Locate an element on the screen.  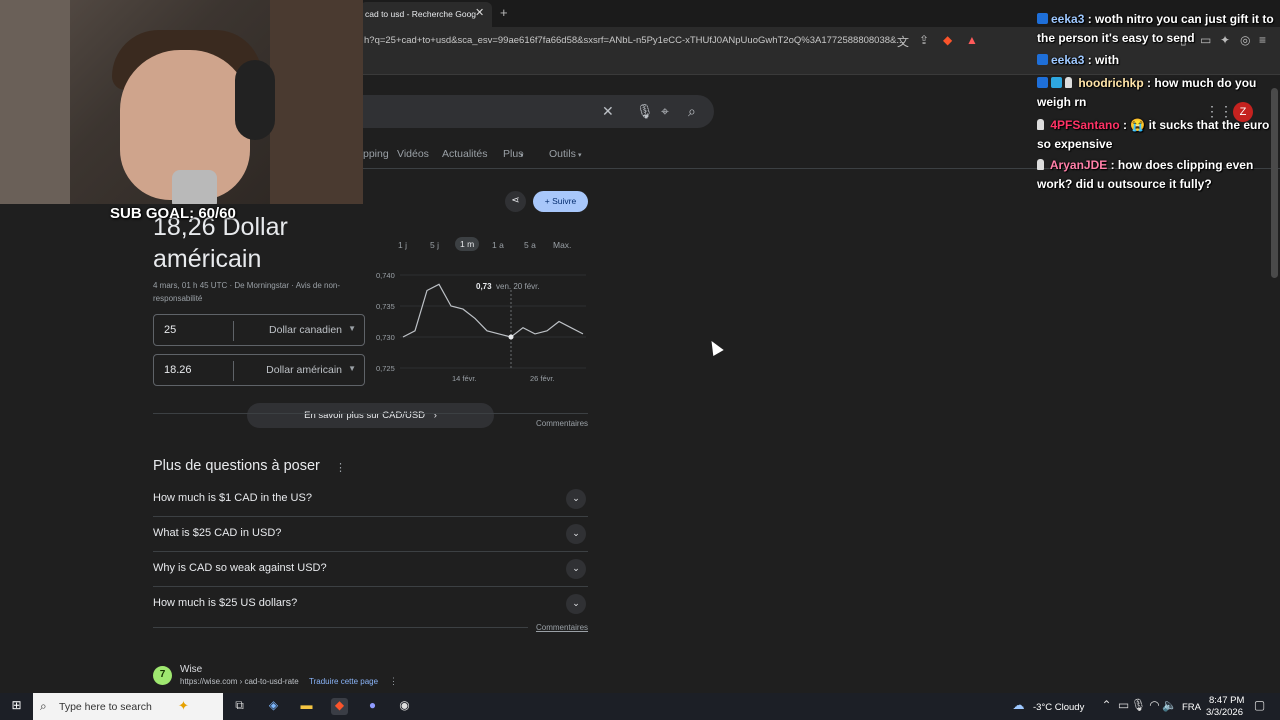
lens-icon: ⌖ is located at coordinates (665, 111).